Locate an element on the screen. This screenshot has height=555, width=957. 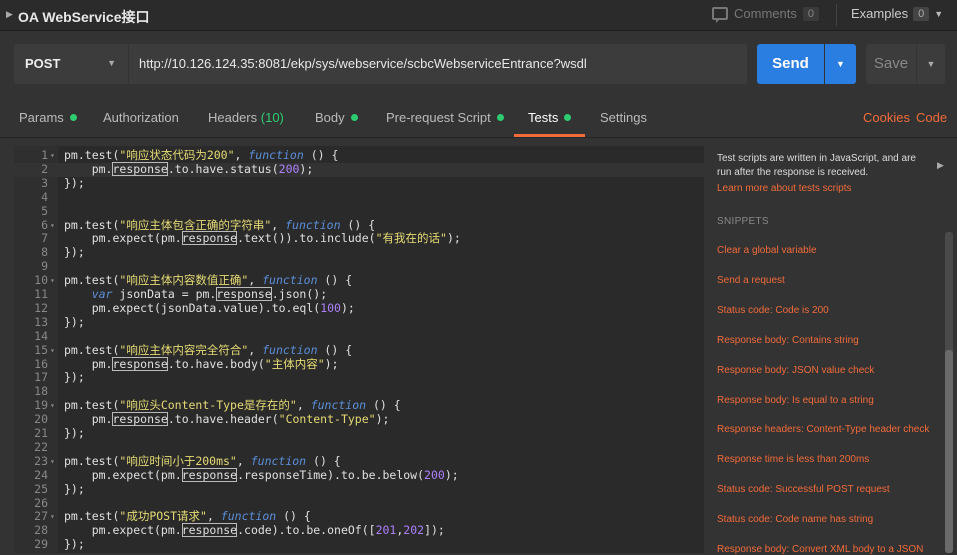
tab-authorization: Authorization is located at coordinates (141, 117).